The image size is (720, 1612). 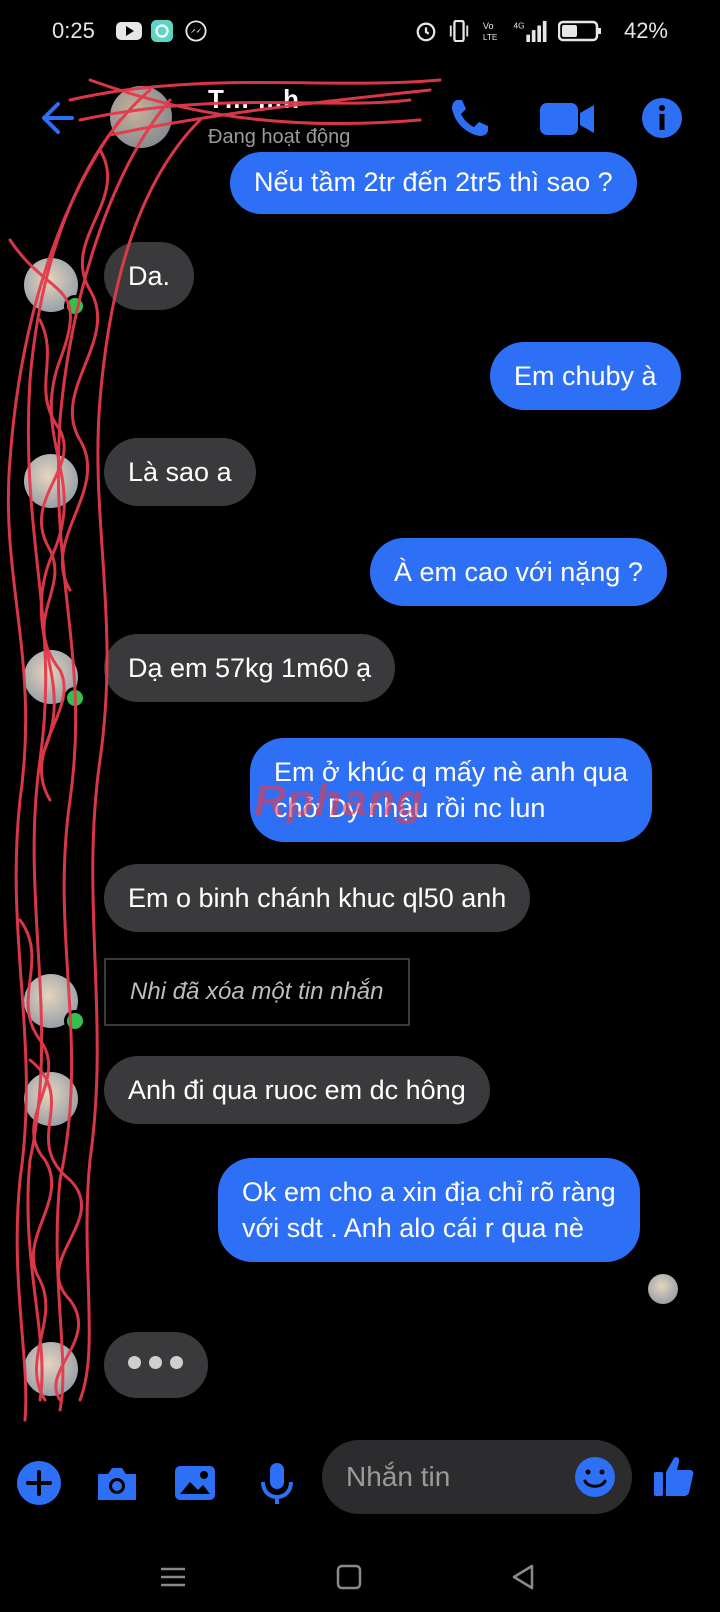 I want to click on phone-icon, so click(x=470, y=118).